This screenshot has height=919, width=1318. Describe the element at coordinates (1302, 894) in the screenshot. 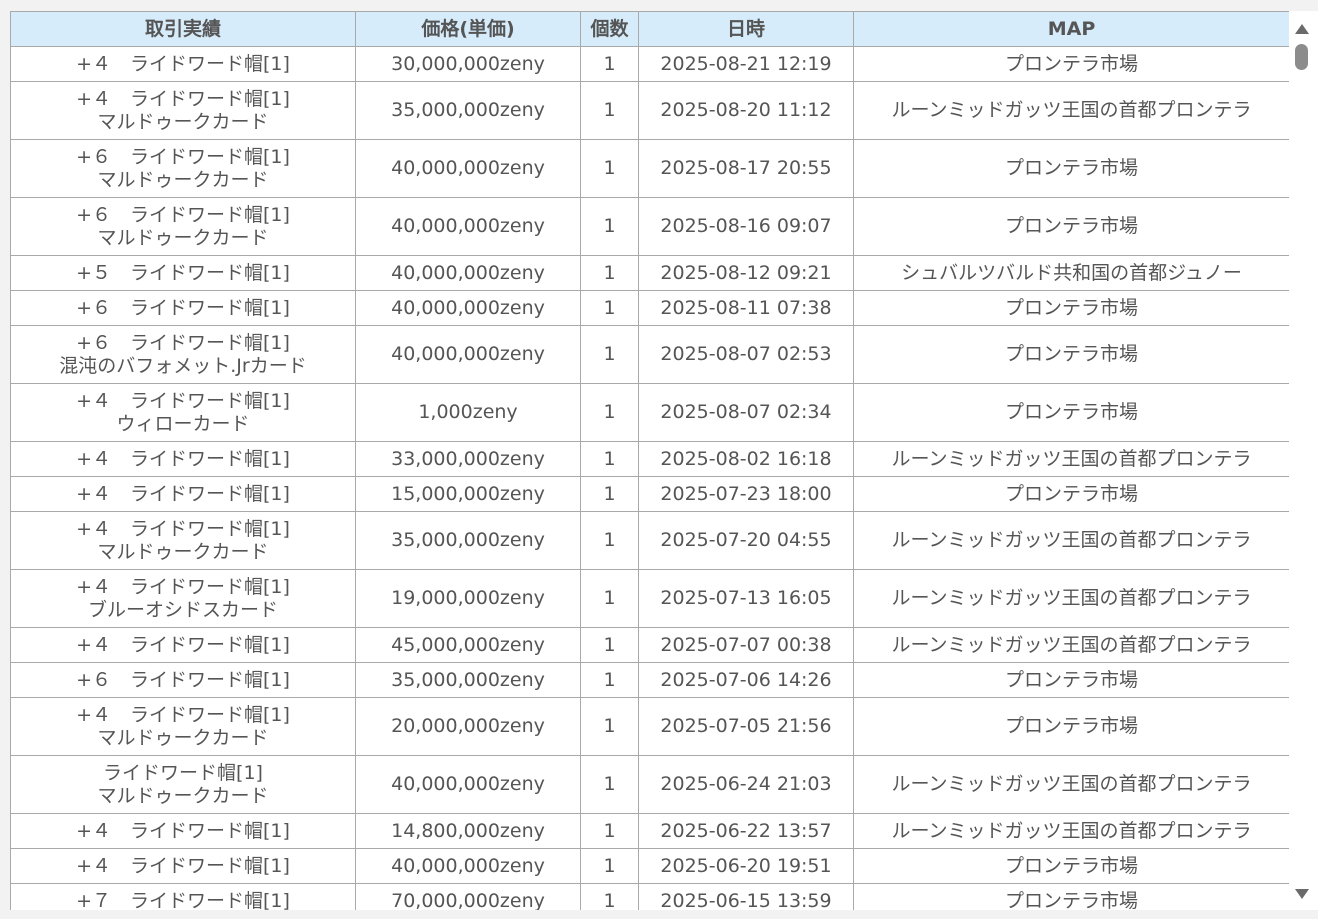

I see `scroll-down-arrow-icon` at that location.